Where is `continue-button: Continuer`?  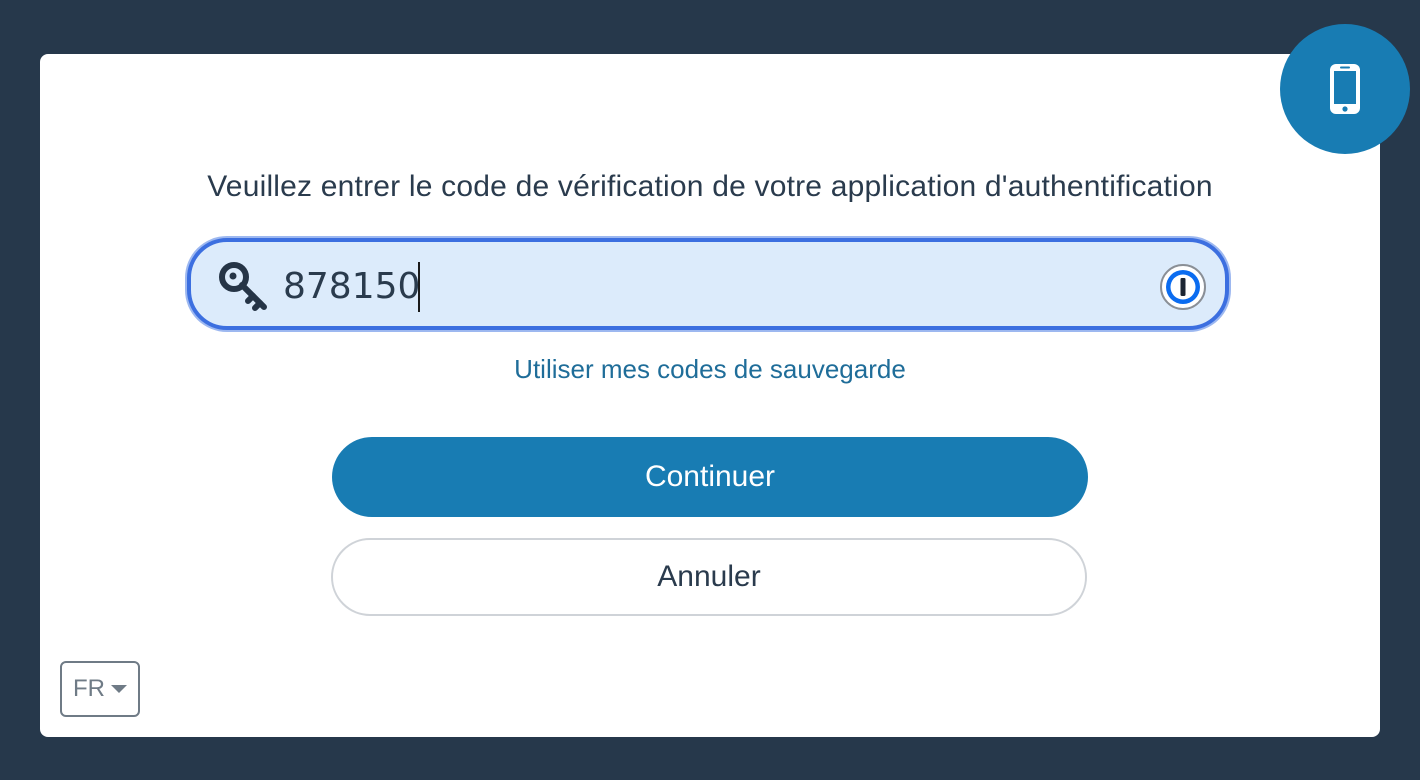 continue-button: Continuer is located at coordinates (710, 477).